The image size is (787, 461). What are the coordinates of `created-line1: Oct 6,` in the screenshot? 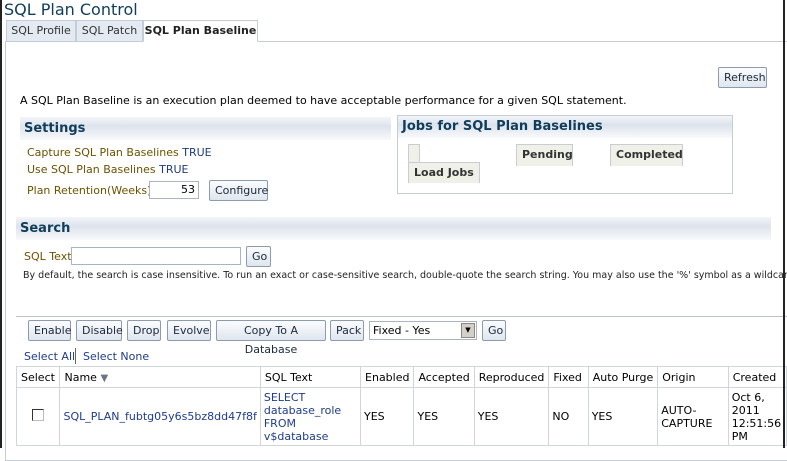 It's located at (748, 397).